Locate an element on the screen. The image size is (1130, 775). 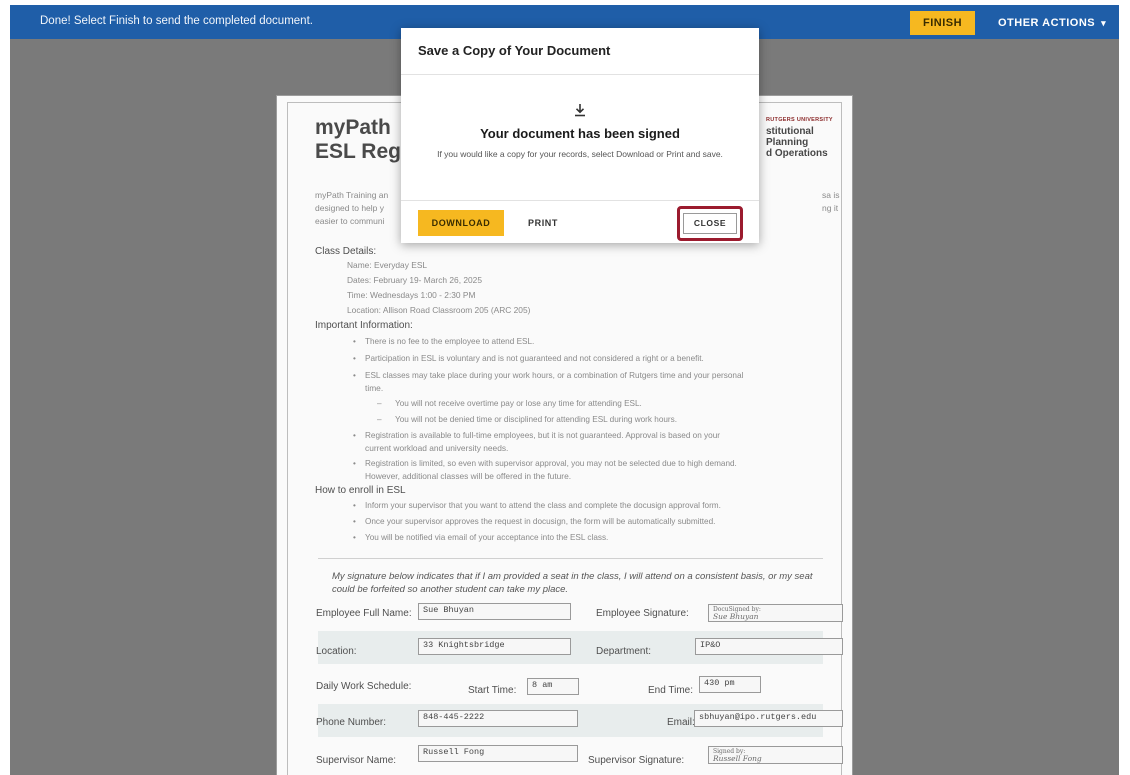
end-time-field: 430 pm is located at coordinates (730, 684).